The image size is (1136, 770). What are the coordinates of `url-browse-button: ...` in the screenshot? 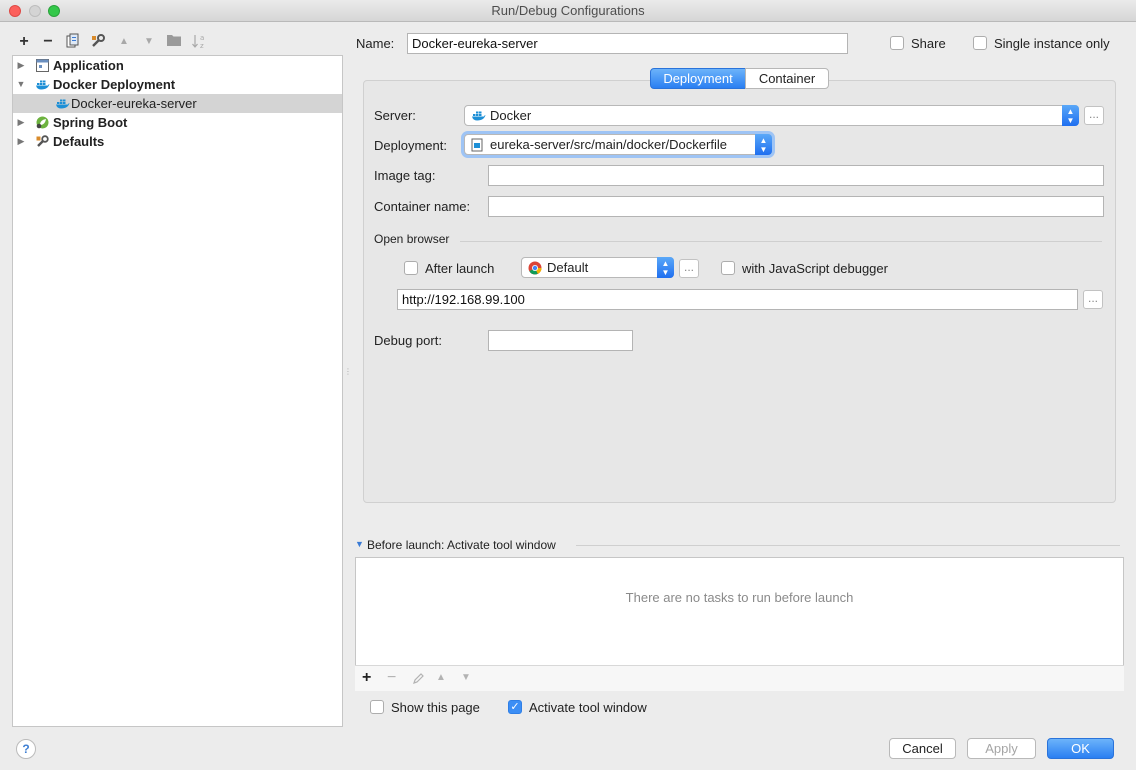 It's located at (1093, 299).